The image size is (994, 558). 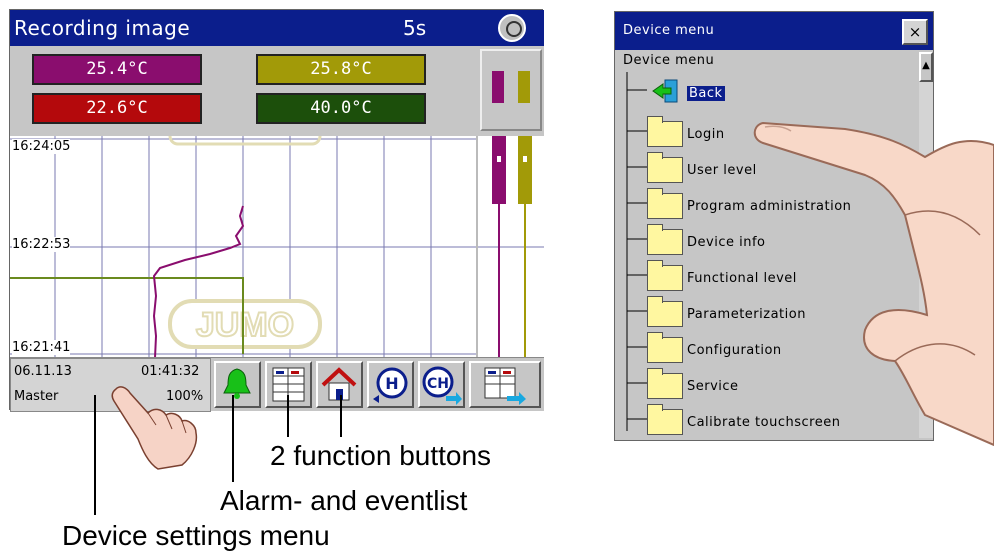 I want to click on caption-alarm-list: Alarm- and eventlist, so click(x=344, y=500).